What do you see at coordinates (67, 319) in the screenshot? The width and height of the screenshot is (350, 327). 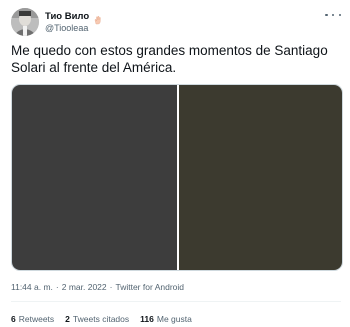 I see `quotes-count: 2` at bounding box center [67, 319].